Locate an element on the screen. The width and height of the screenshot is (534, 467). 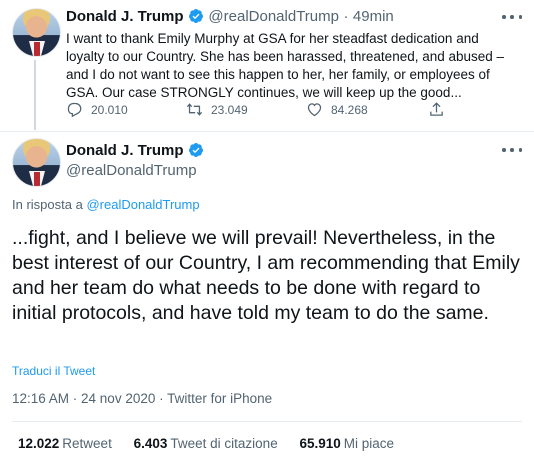
reply-icon is located at coordinates (74, 110).